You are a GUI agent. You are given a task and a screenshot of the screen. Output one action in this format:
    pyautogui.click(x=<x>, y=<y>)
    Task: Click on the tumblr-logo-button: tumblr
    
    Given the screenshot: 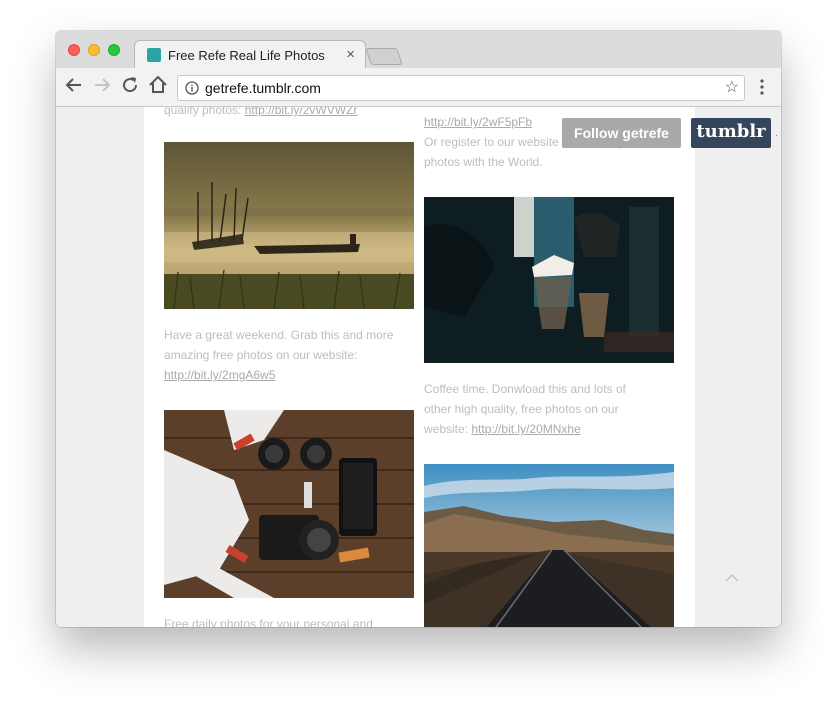 What is the action you would take?
    pyautogui.click(x=731, y=133)
    